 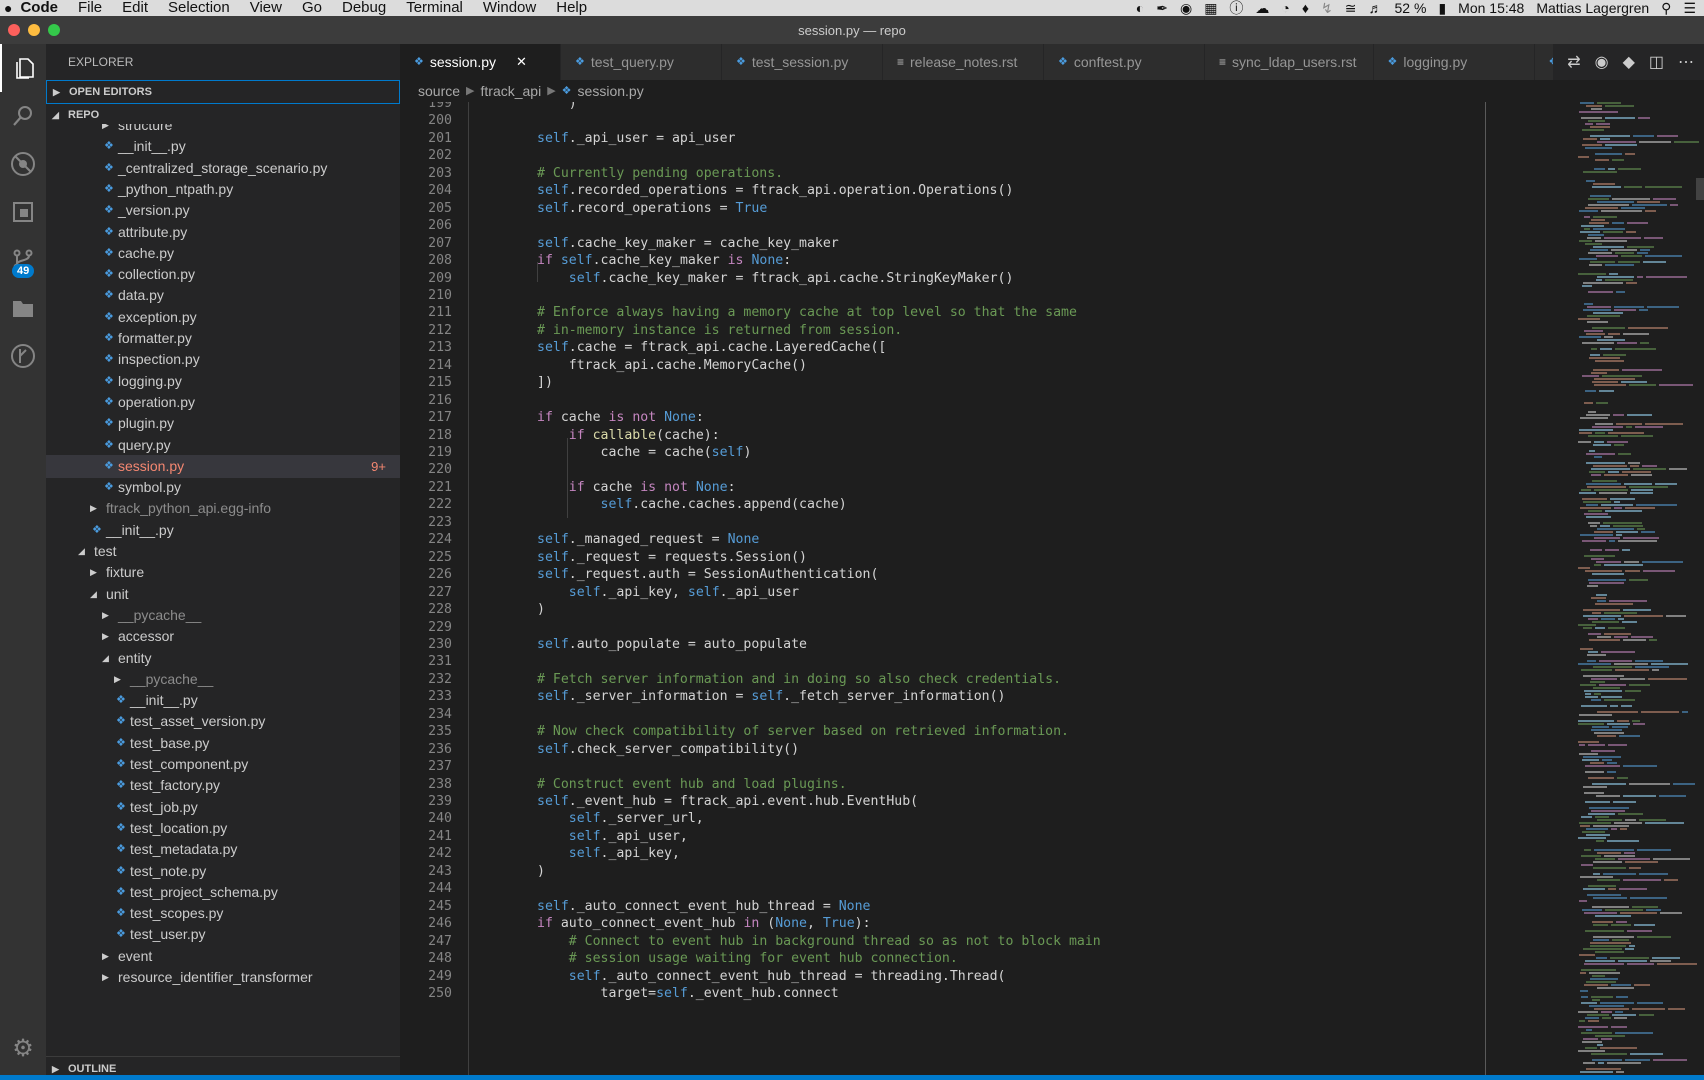 I want to click on menu-file: File, so click(x=90, y=8).